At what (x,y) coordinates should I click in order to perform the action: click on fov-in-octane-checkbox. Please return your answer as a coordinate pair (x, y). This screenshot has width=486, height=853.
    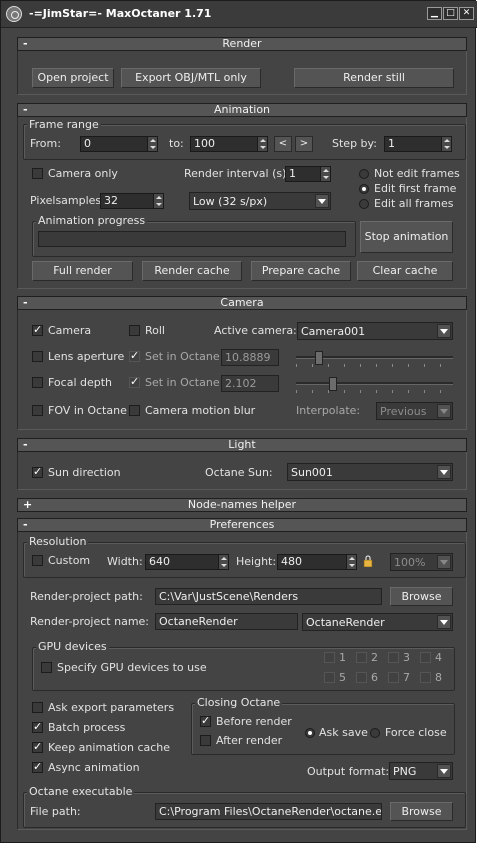
    Looking at the image, I should click on (37, 410).